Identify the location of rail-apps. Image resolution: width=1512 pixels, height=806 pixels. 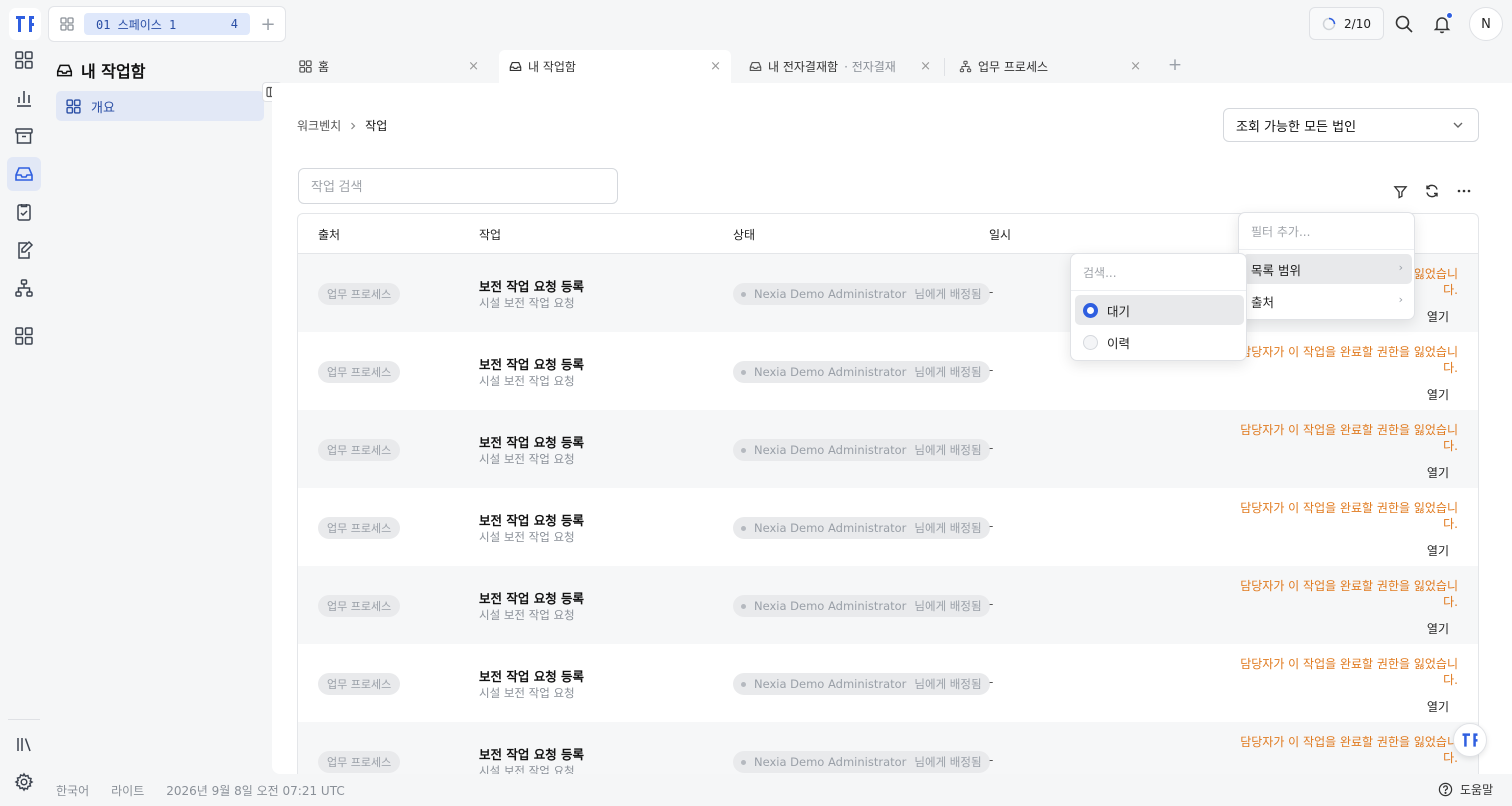
(24, 336).